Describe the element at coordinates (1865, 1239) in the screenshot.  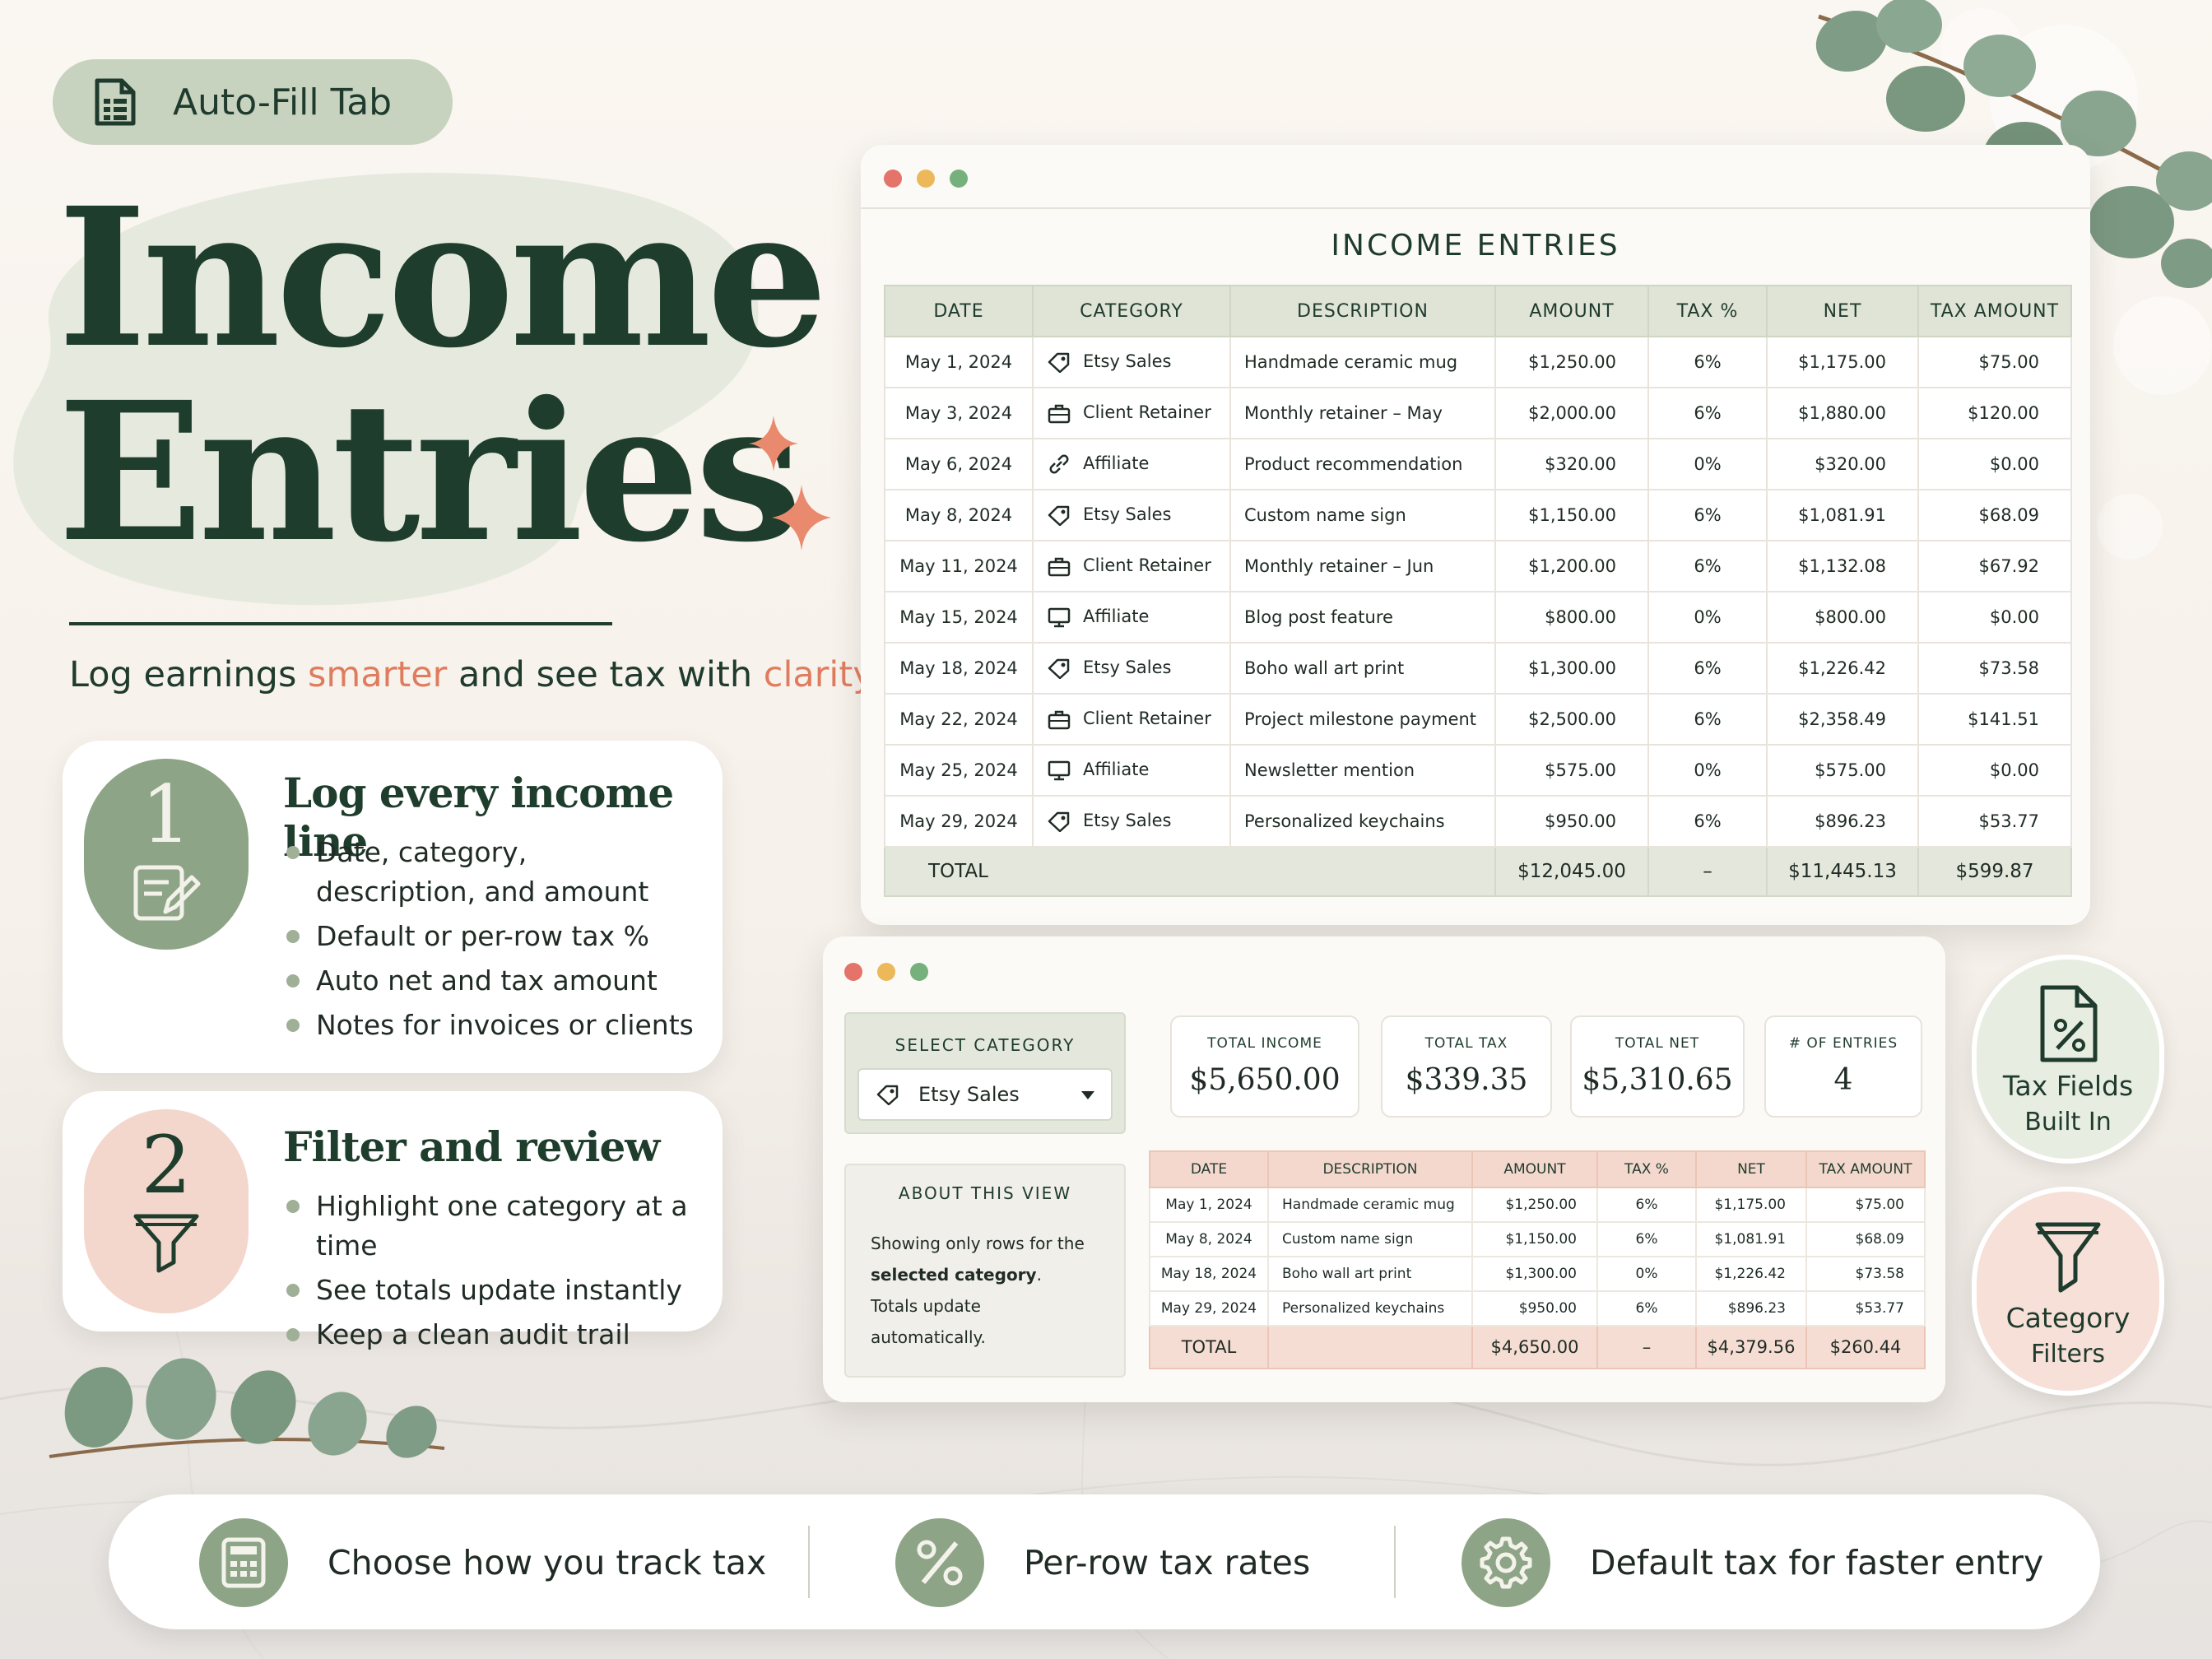
I see `cell-tax-amount: $68.09` at that location.